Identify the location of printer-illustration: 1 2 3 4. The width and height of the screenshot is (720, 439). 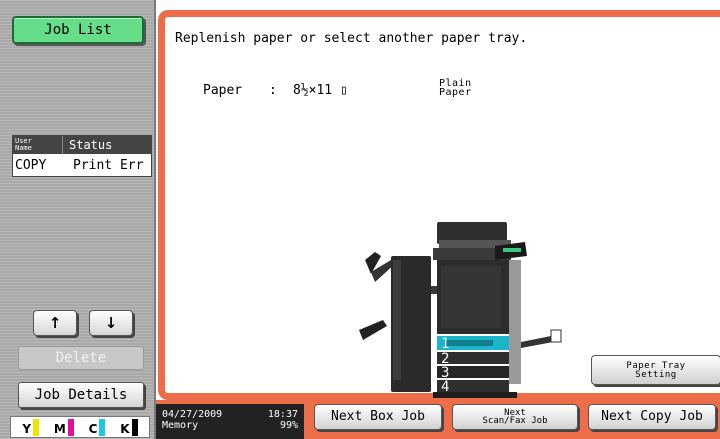
(460, 310).